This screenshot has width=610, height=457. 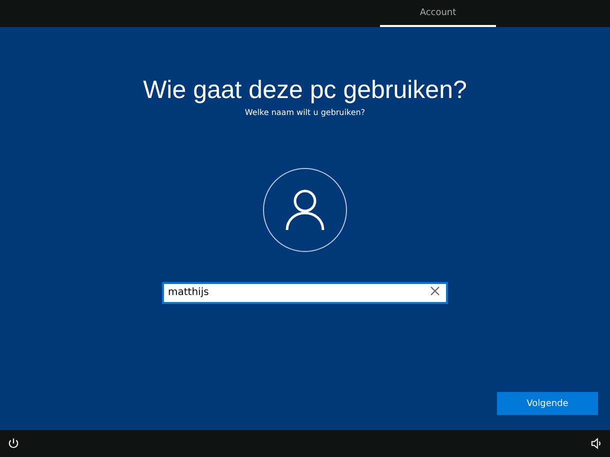 What do you see at coordinates (438, 13) in the screenshot?
I see `tab: Account` at bounding box center [438, 13].